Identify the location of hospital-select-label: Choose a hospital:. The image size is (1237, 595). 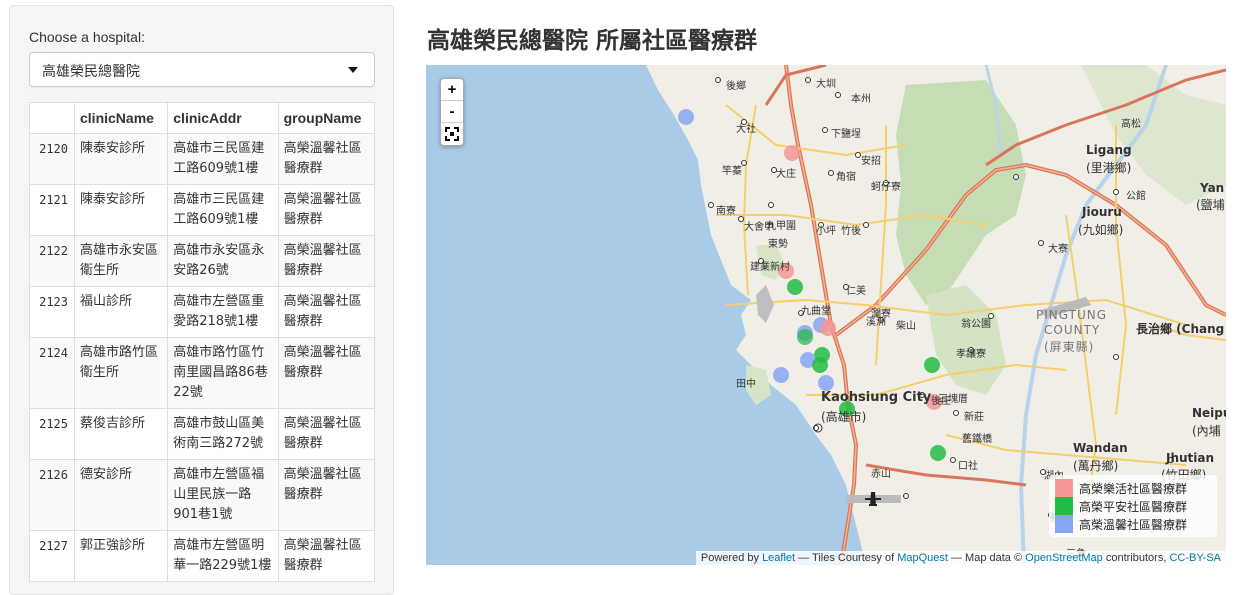
(87, 37).